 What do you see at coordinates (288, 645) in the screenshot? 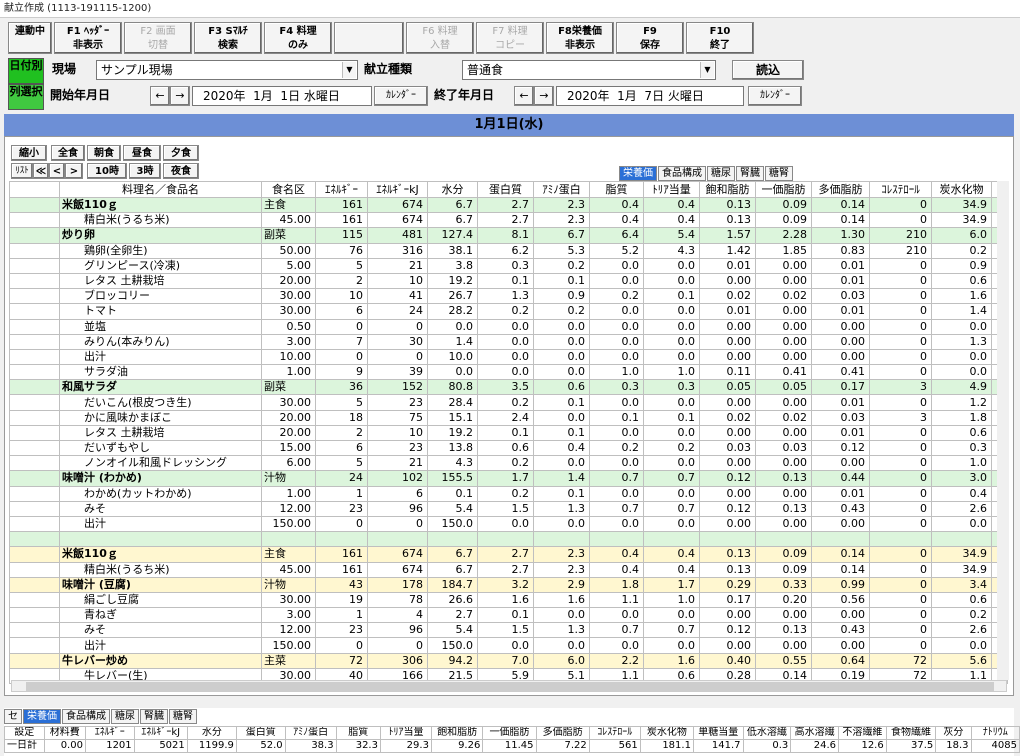
I see `amount-cell: 150.00` at bounding box center [288, 645].